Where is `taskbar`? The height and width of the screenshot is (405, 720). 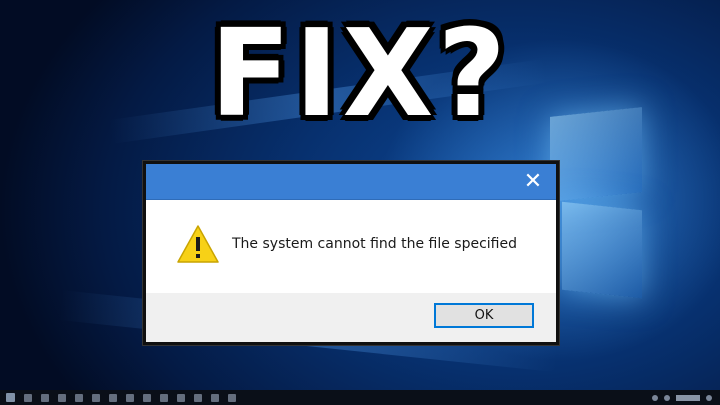 taskbar is located at coordinates (360, 397).